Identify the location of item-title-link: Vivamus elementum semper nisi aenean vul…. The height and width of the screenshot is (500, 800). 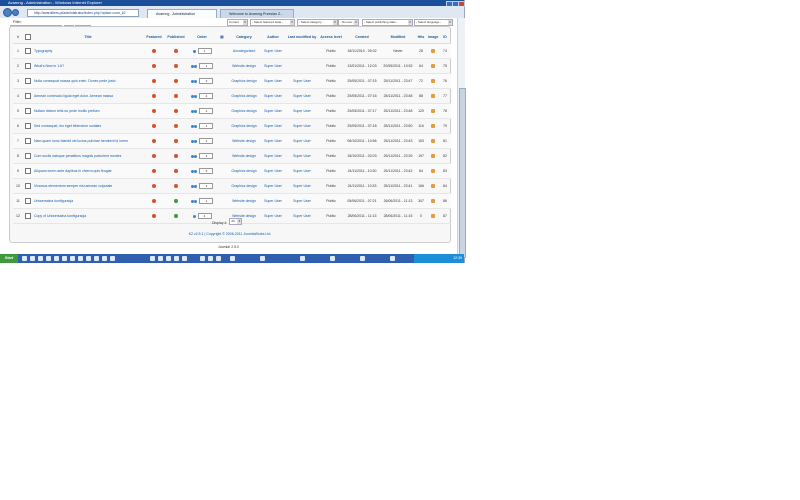
(73, 186).